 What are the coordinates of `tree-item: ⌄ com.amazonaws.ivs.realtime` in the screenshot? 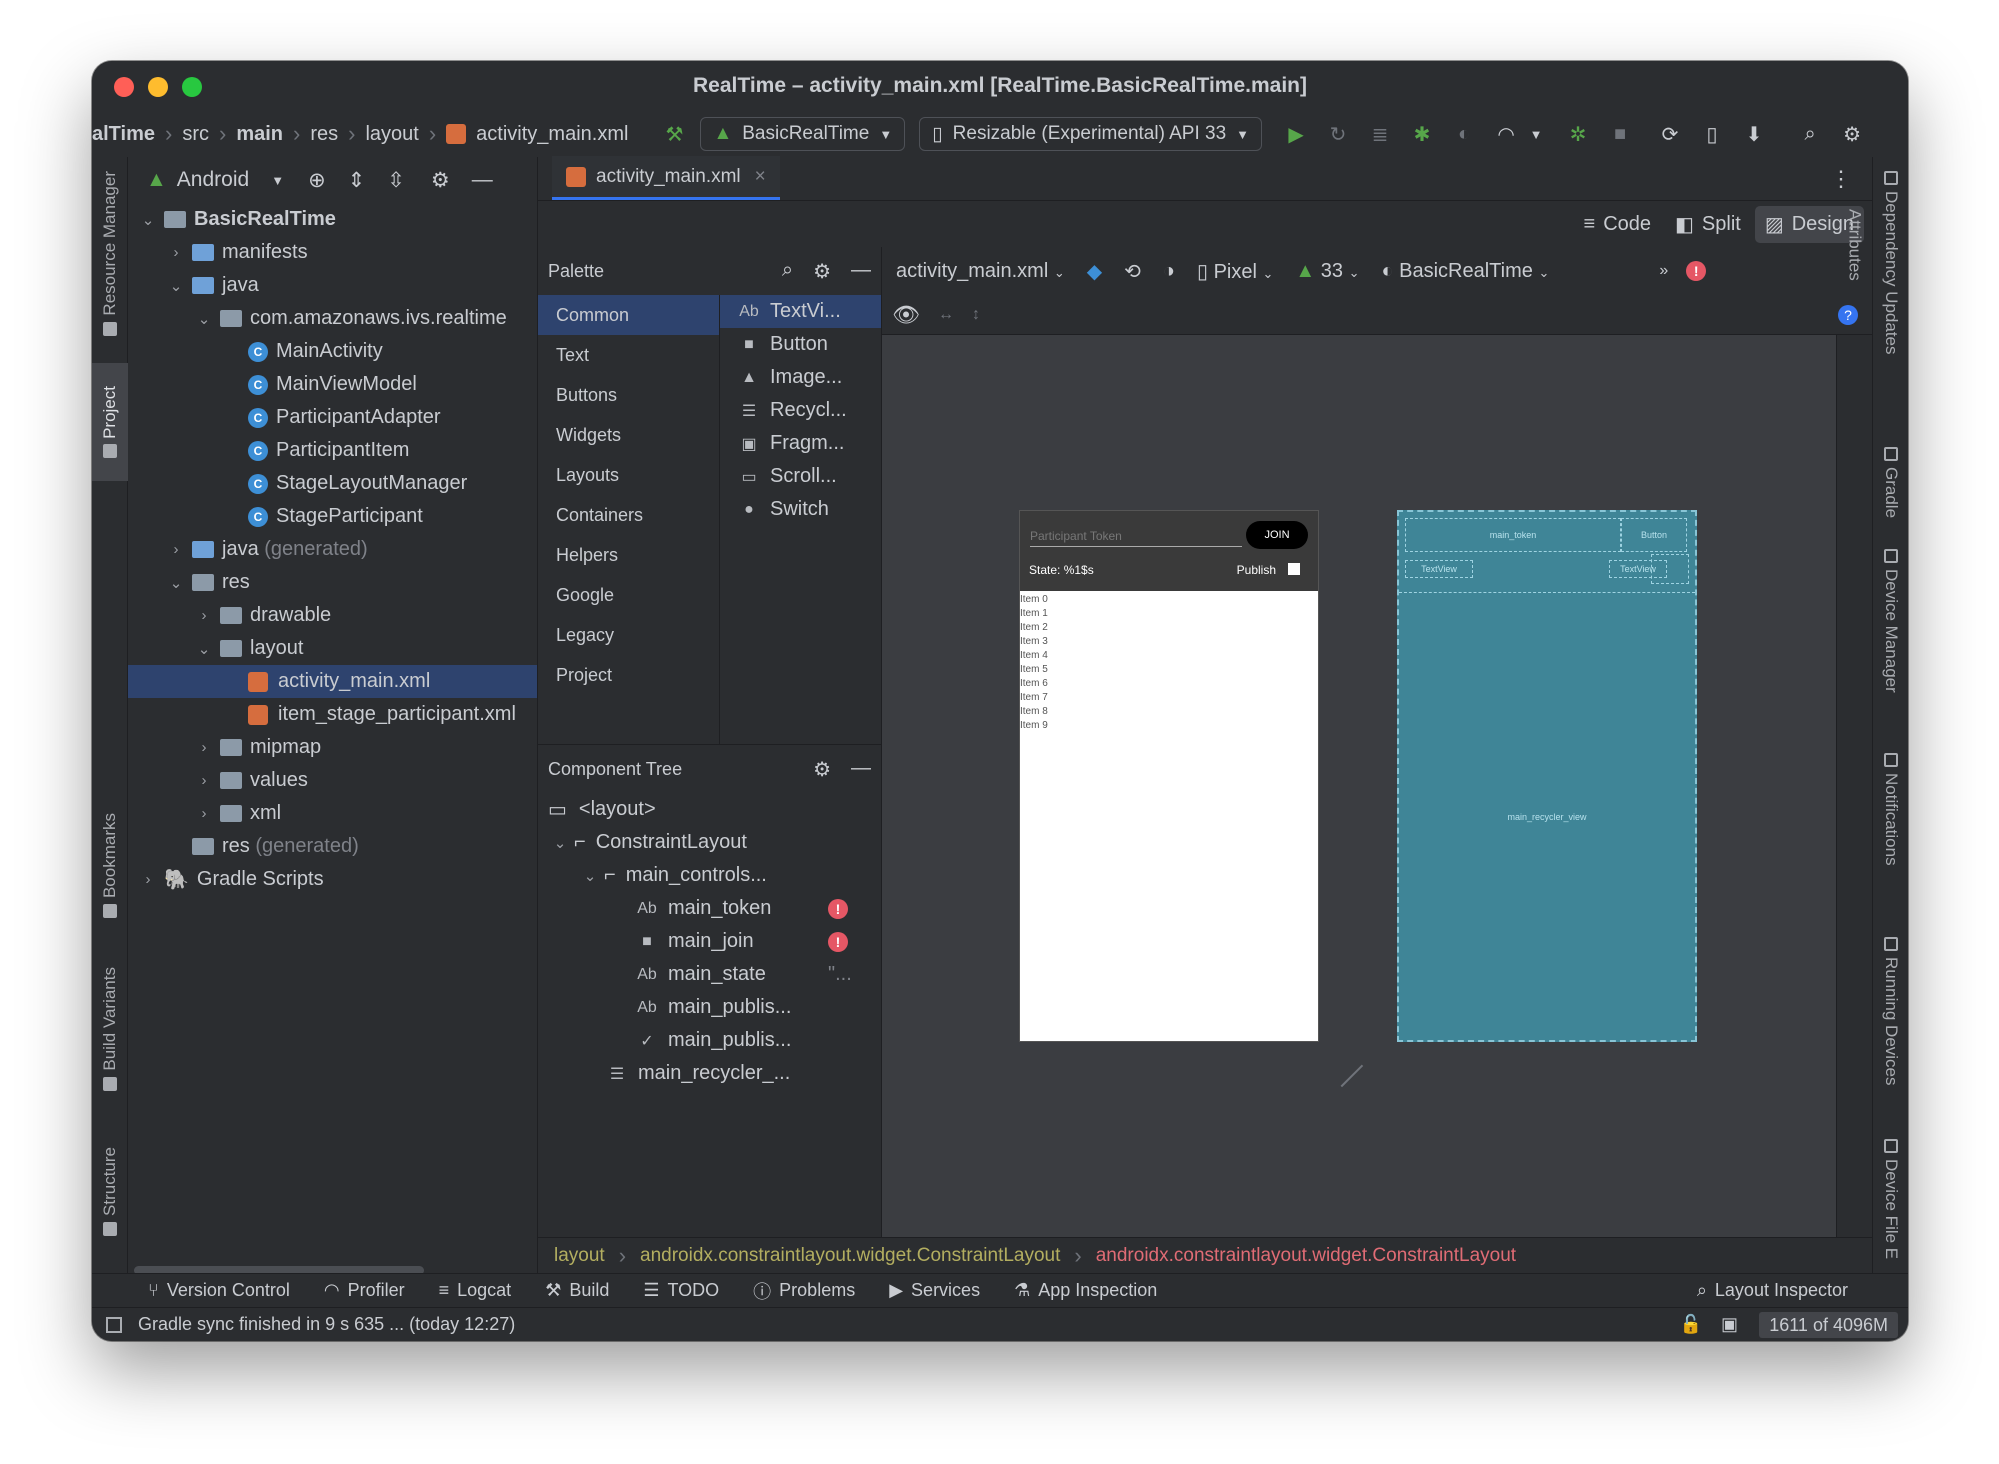 It's located at (332, 318).